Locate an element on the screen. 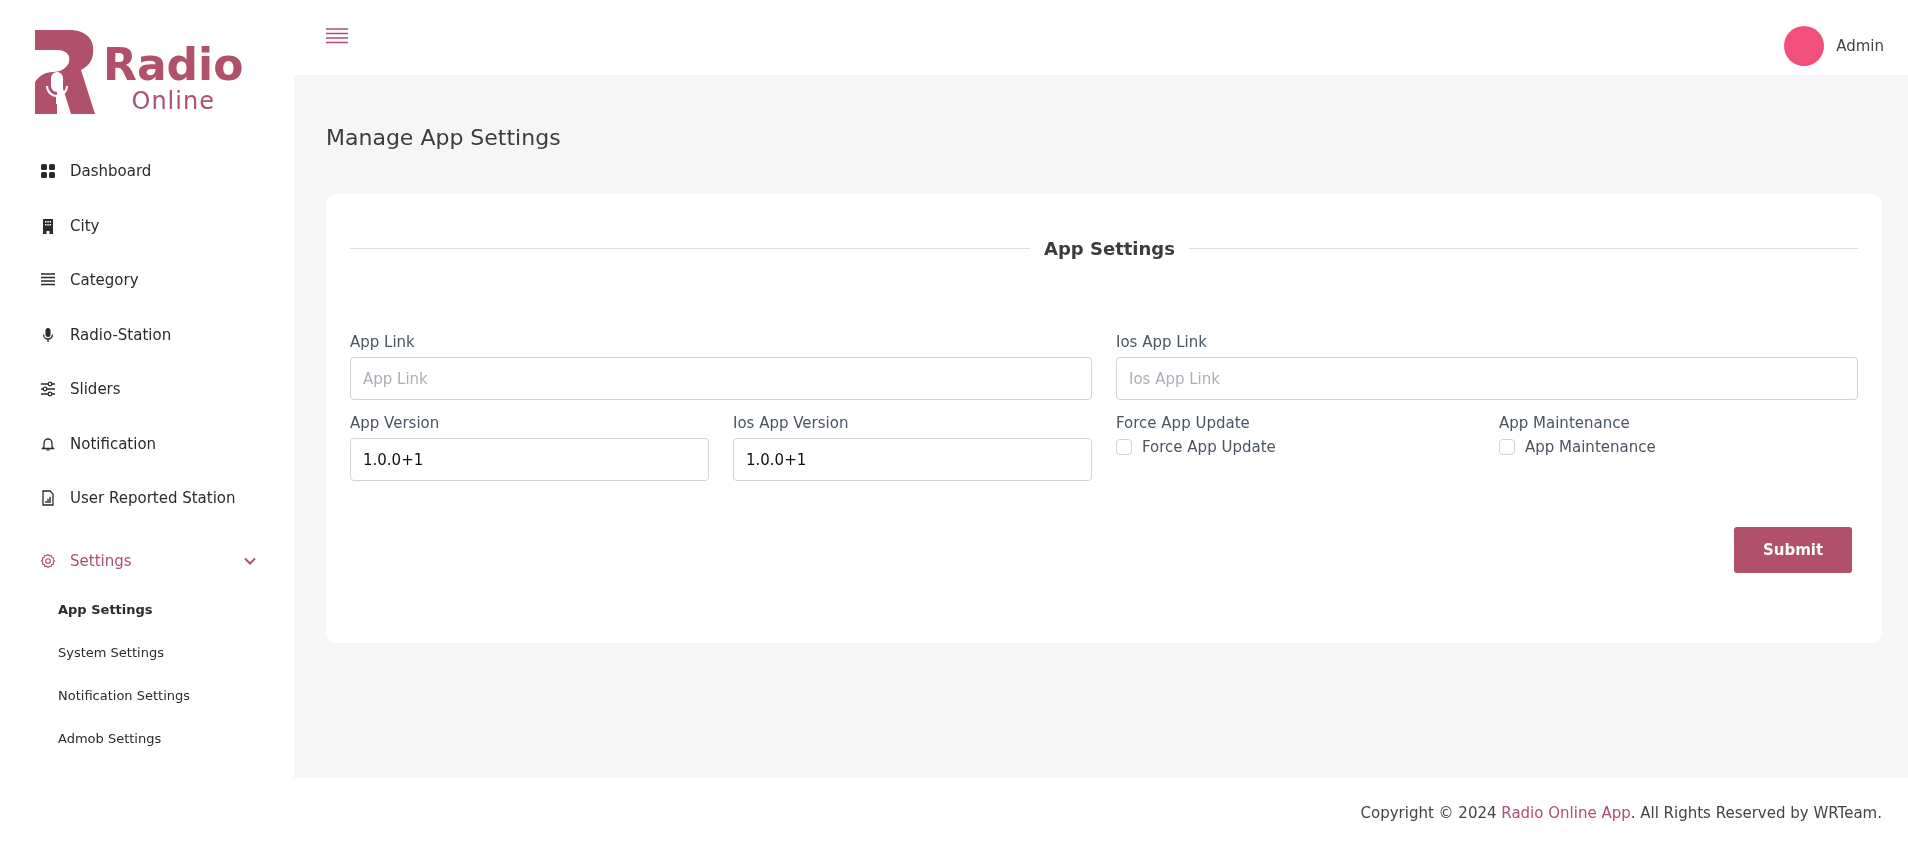 The width and height of the screenshot is (1908, 848). bell-icon is located at coordinates (48, 443).